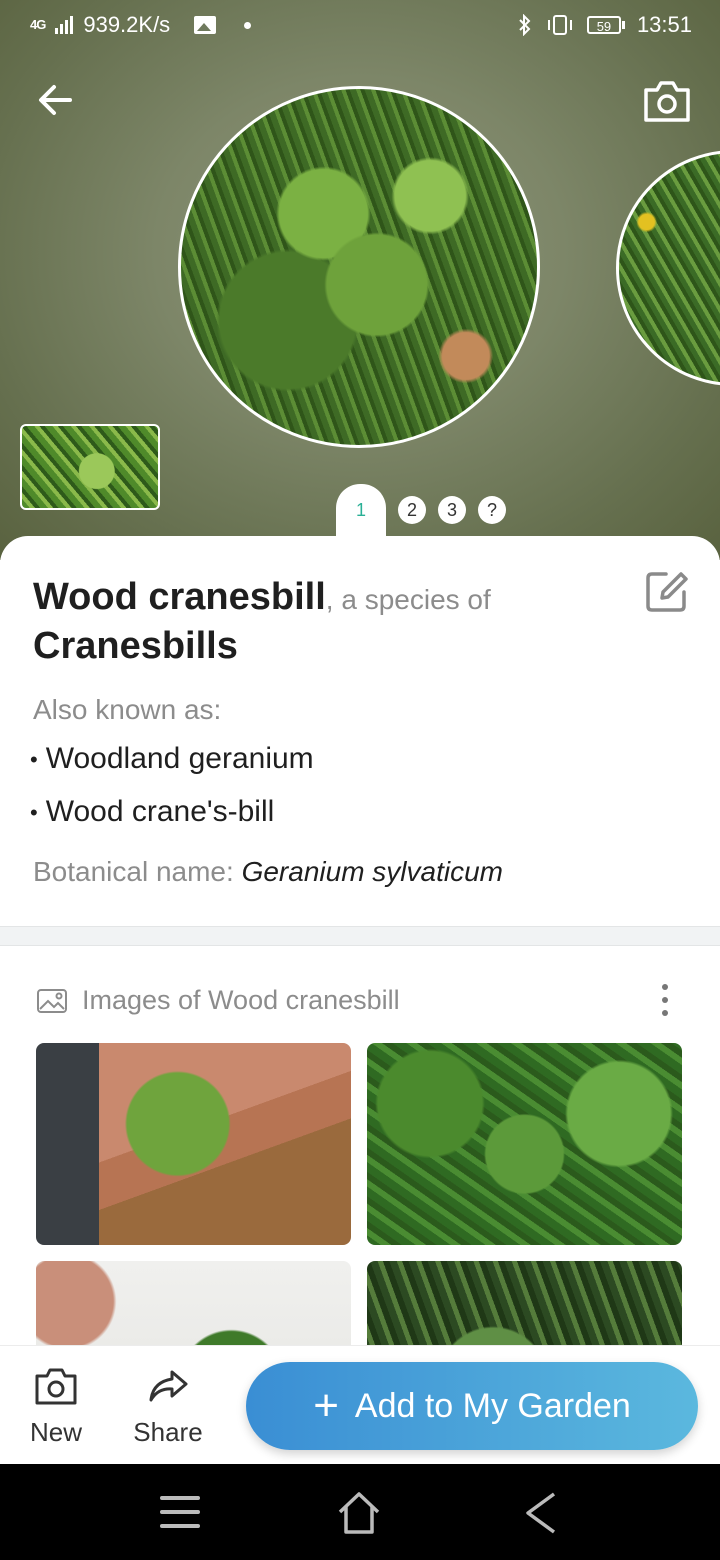 The height and width of the screenshot is (1560, 720). I want to click on share-icon, so click(168, 1386).